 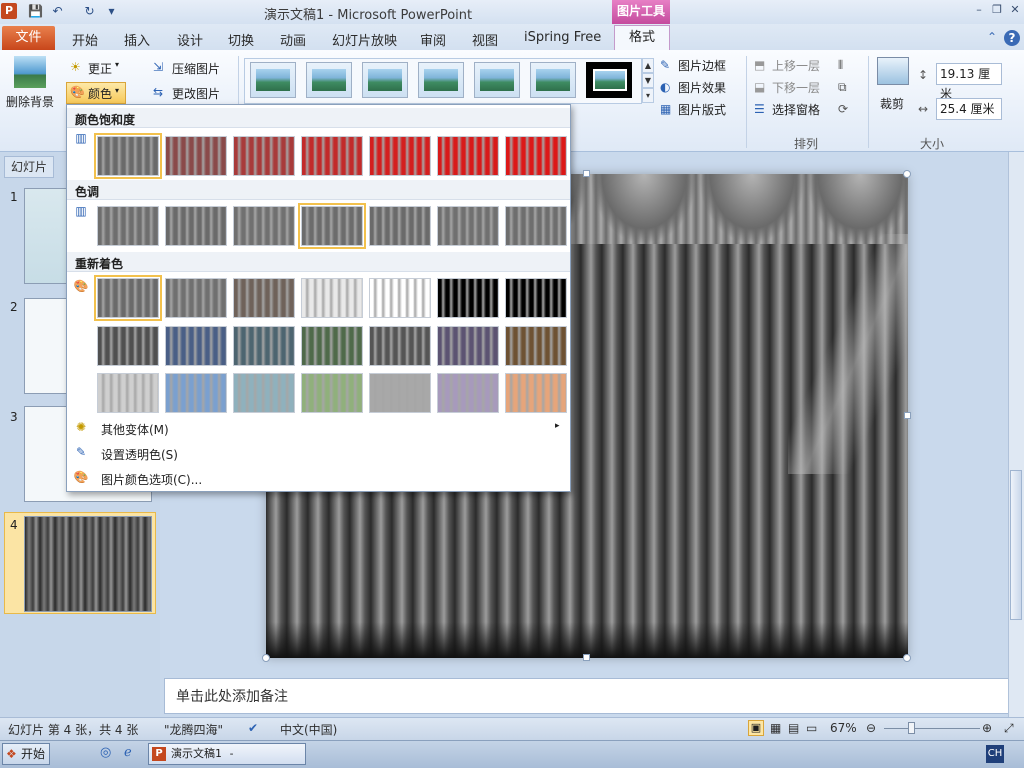 What do you see at coordinates (85, 39) in the screenshot?
I see `tab-home: 开始` at bounding box center [85, 39].